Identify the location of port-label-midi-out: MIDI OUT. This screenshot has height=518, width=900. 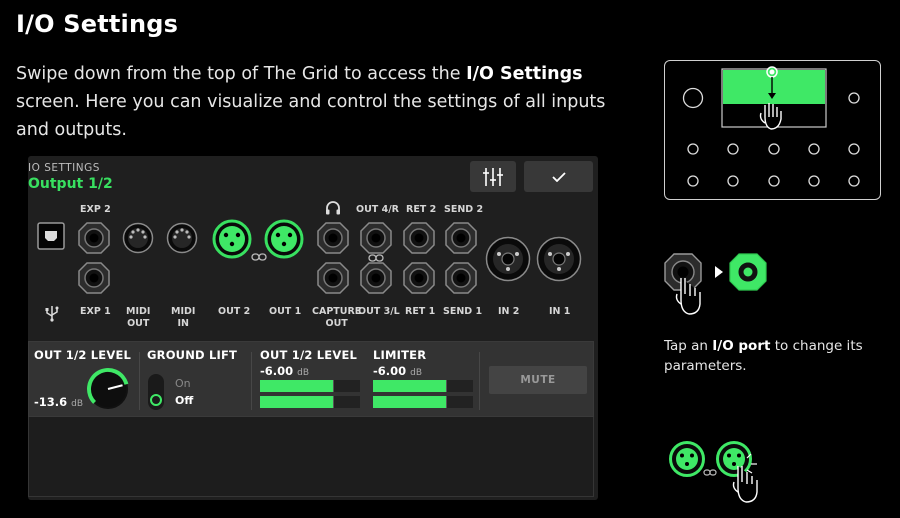
(138, 317).